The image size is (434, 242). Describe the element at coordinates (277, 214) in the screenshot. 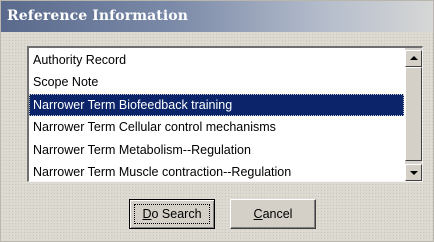

I see `cancel-label-rest: ancel` at that location.